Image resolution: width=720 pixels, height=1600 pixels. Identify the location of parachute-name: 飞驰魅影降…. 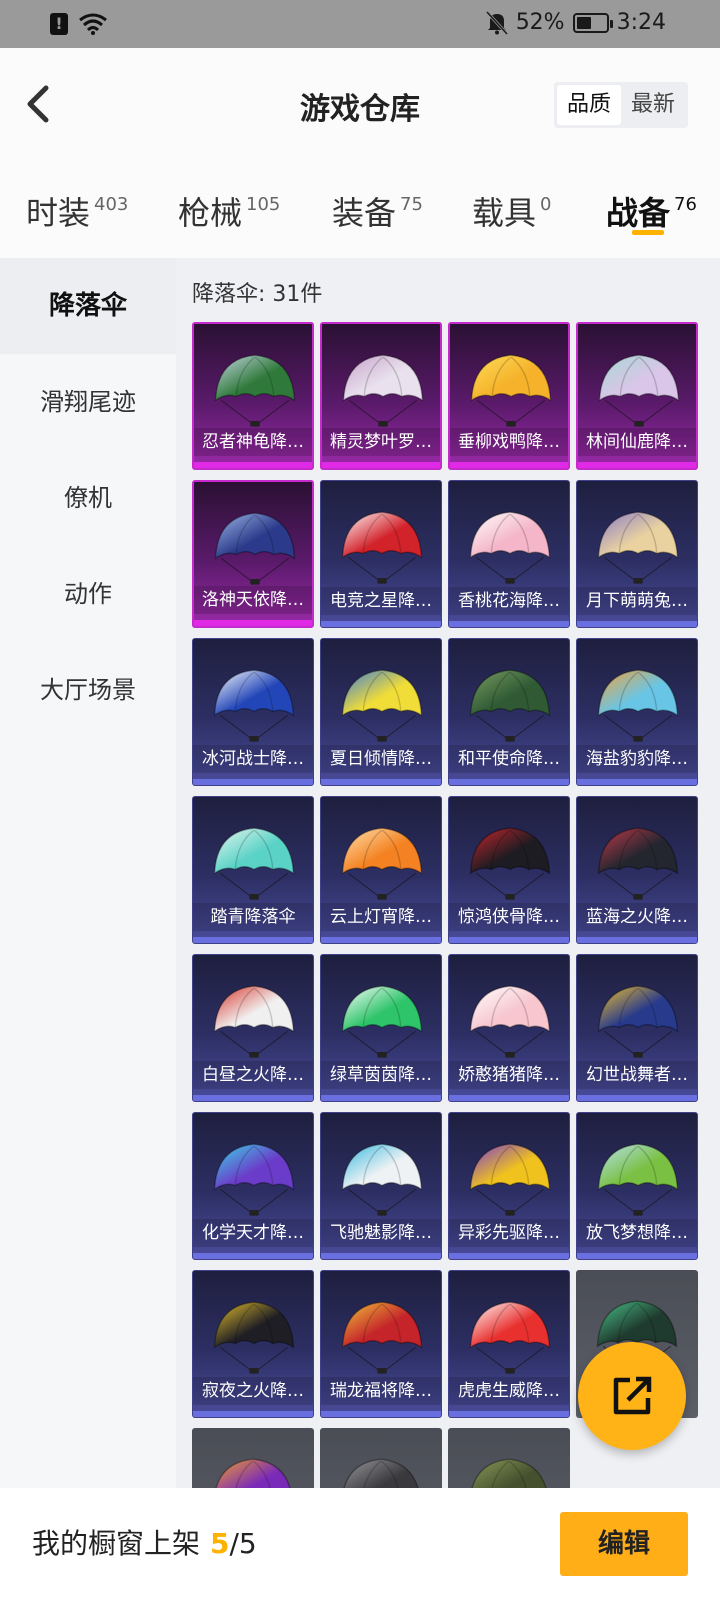
(381, 1233).